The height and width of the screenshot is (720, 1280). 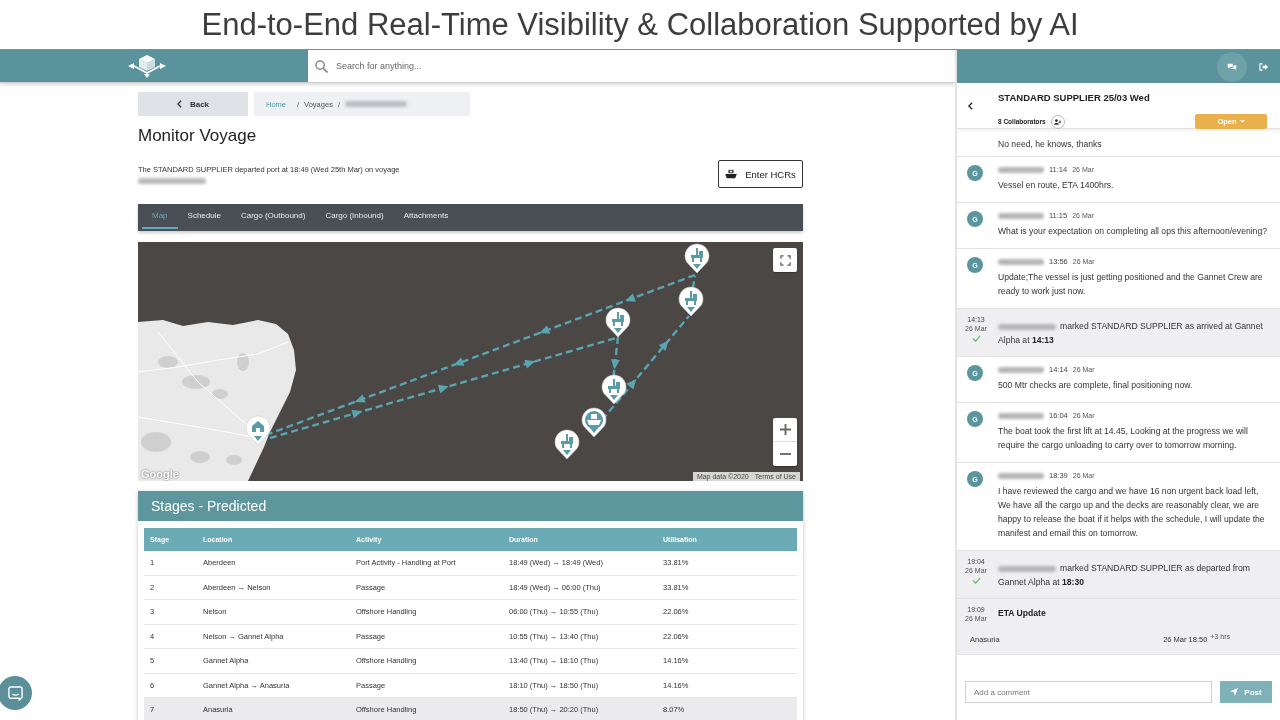 I want to click on logout-button, so click(x=1263, y=66).